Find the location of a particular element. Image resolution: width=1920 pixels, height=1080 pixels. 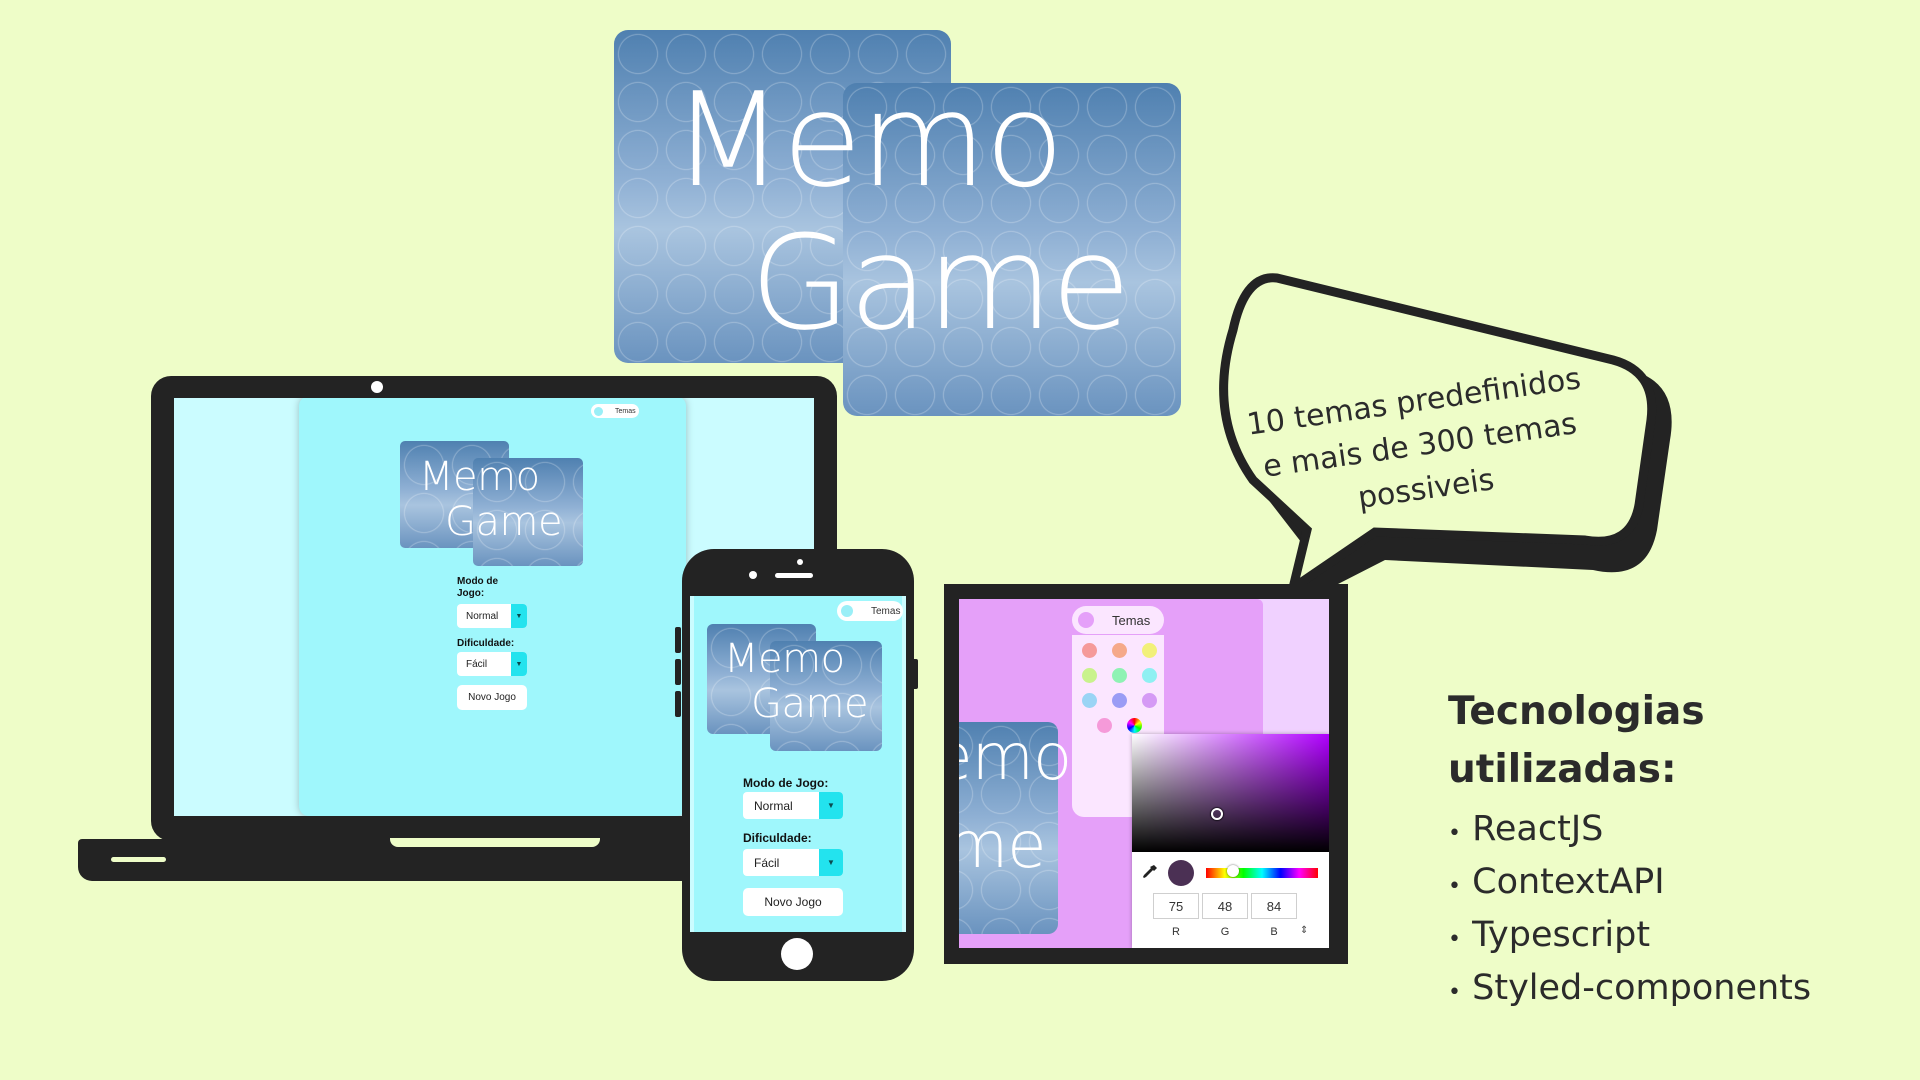

blue-input: 84 is located at coordinates (1274, 906).